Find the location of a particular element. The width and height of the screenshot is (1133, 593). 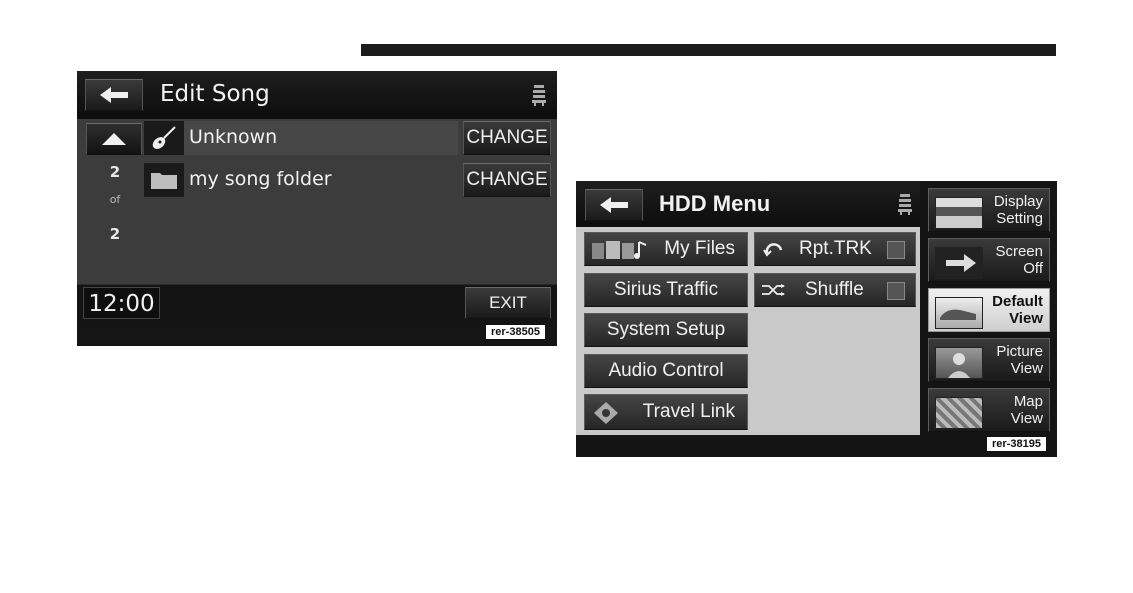

display-setting-label-1: Display is located at coordinates (1018, 201).